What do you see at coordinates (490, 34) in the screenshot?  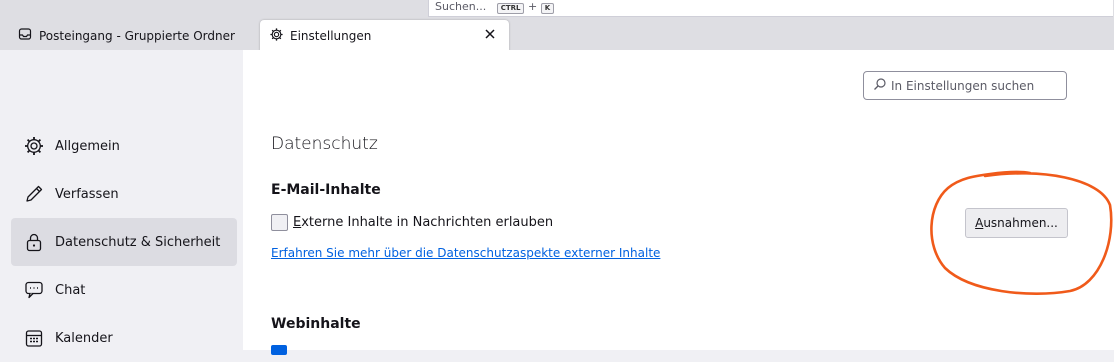 I see `close-icon` at bounding box center [490, 34].